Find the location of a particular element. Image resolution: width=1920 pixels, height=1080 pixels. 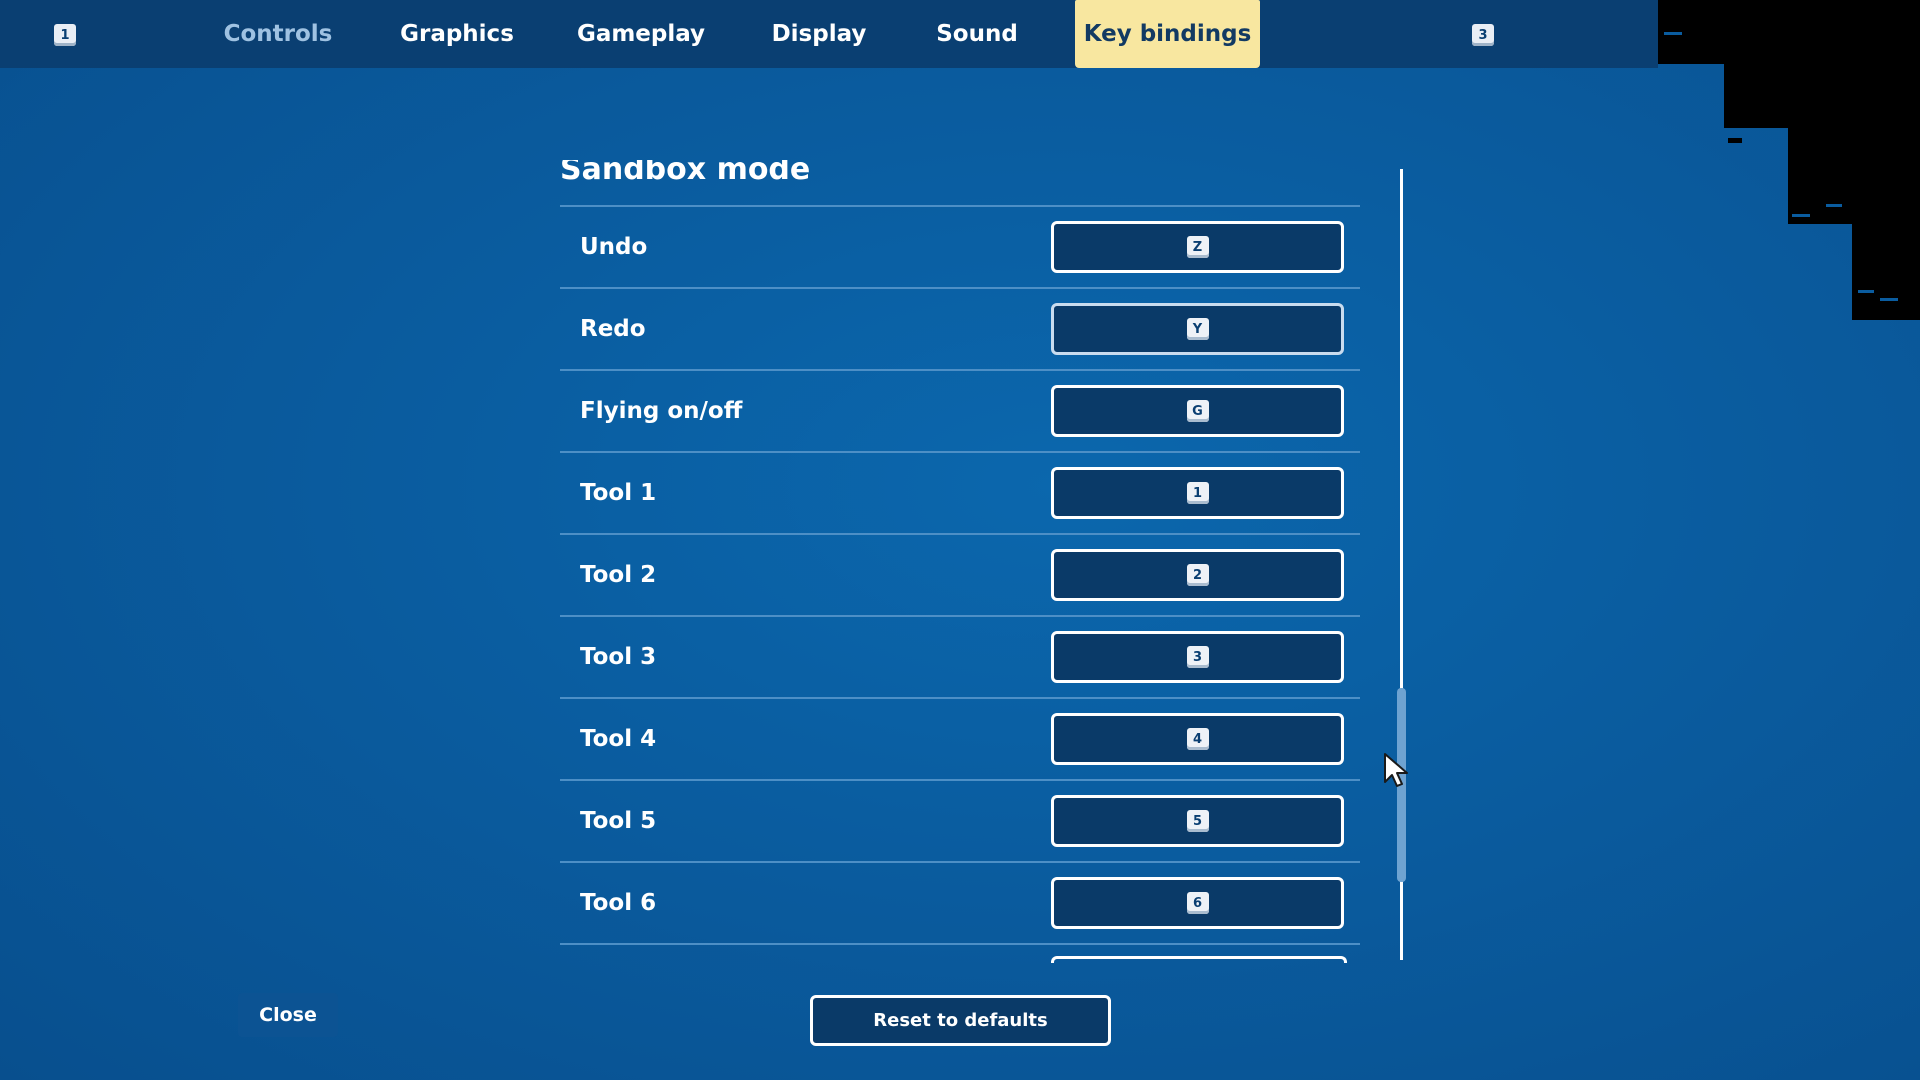

binding-action-label: Tool 6 is located at coordinates (618, 903).